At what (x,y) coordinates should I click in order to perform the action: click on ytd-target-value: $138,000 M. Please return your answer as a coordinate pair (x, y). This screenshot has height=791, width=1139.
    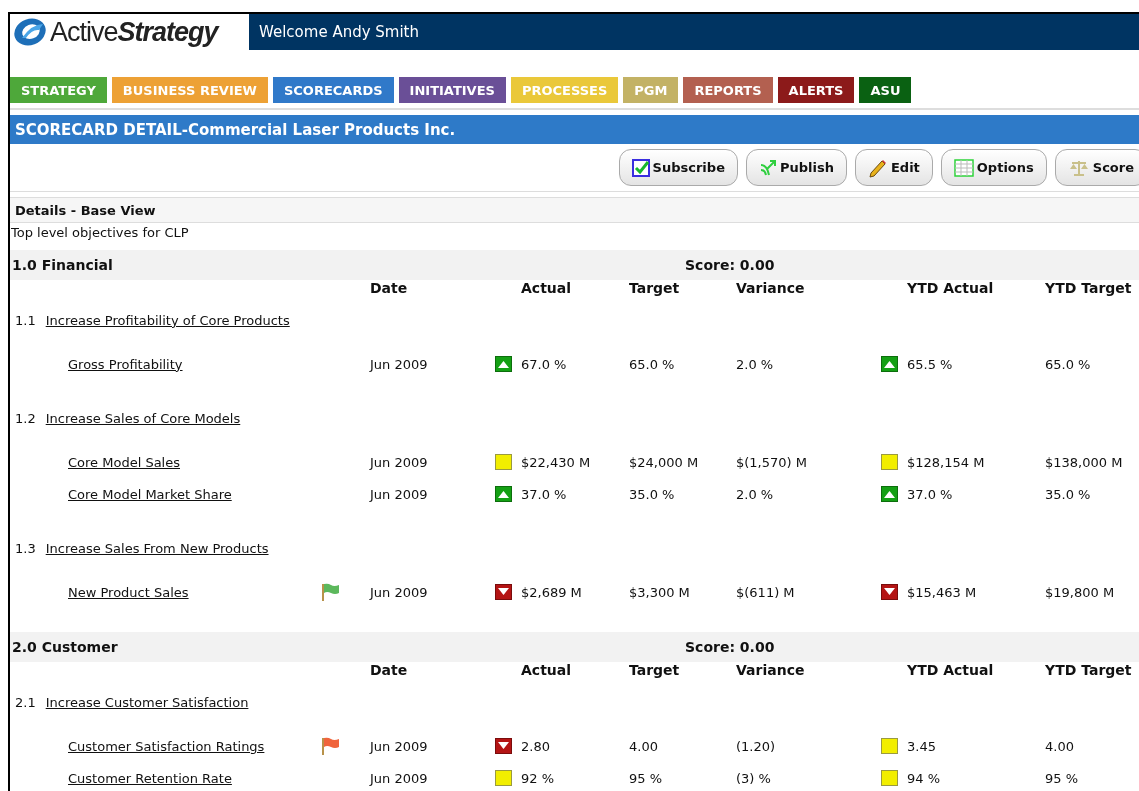
    Looking at the image, I should click on (1084, 462).